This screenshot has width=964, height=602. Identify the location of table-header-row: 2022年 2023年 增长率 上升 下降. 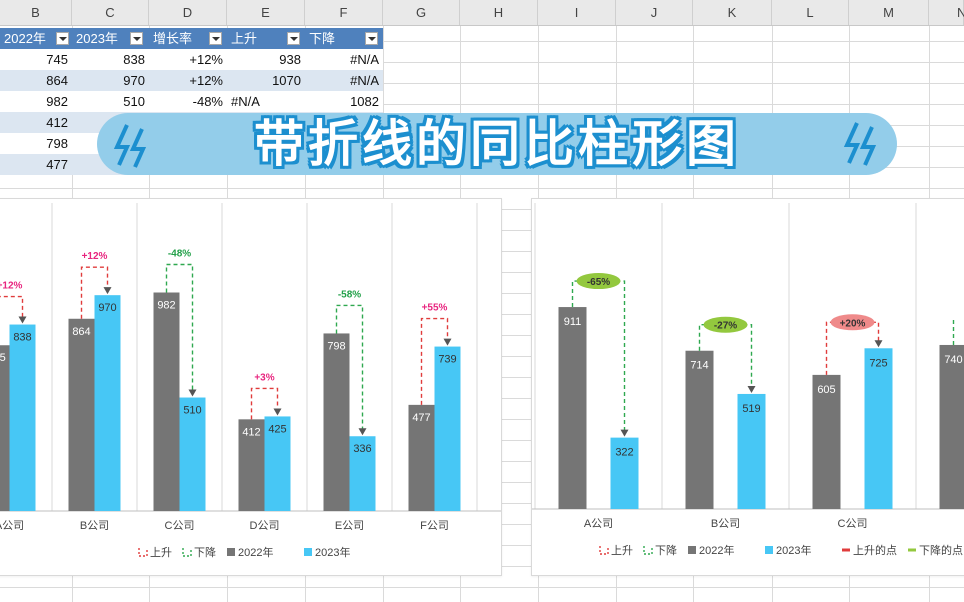
(191, 38).